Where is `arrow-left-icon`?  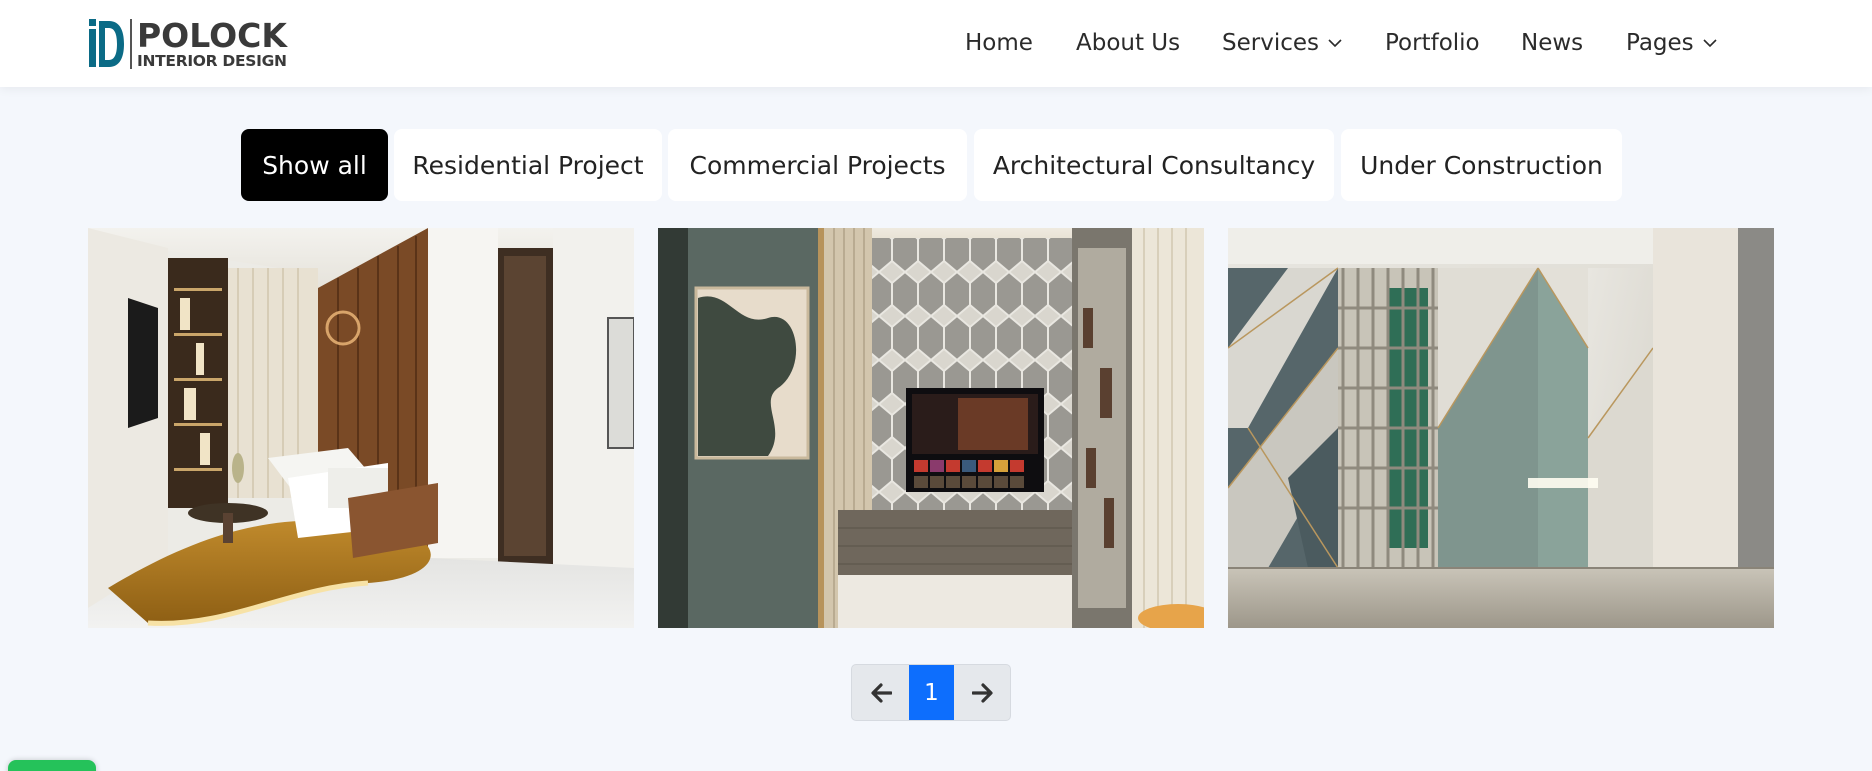 arrow-left-icon is located at coordinates (881, 692).